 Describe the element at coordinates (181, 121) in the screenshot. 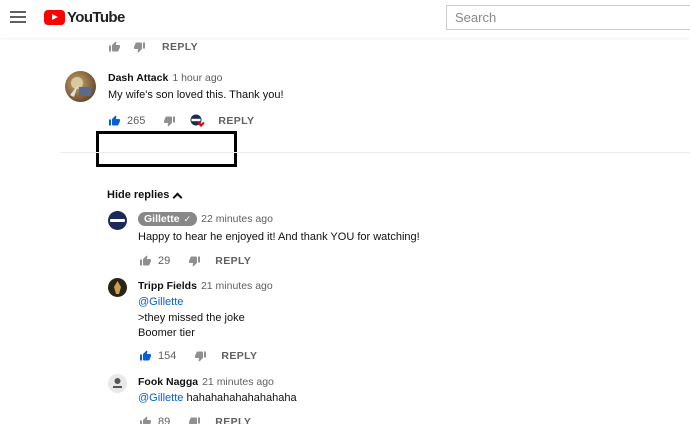

I see `comment-actions: 265 REPLY` at that location.